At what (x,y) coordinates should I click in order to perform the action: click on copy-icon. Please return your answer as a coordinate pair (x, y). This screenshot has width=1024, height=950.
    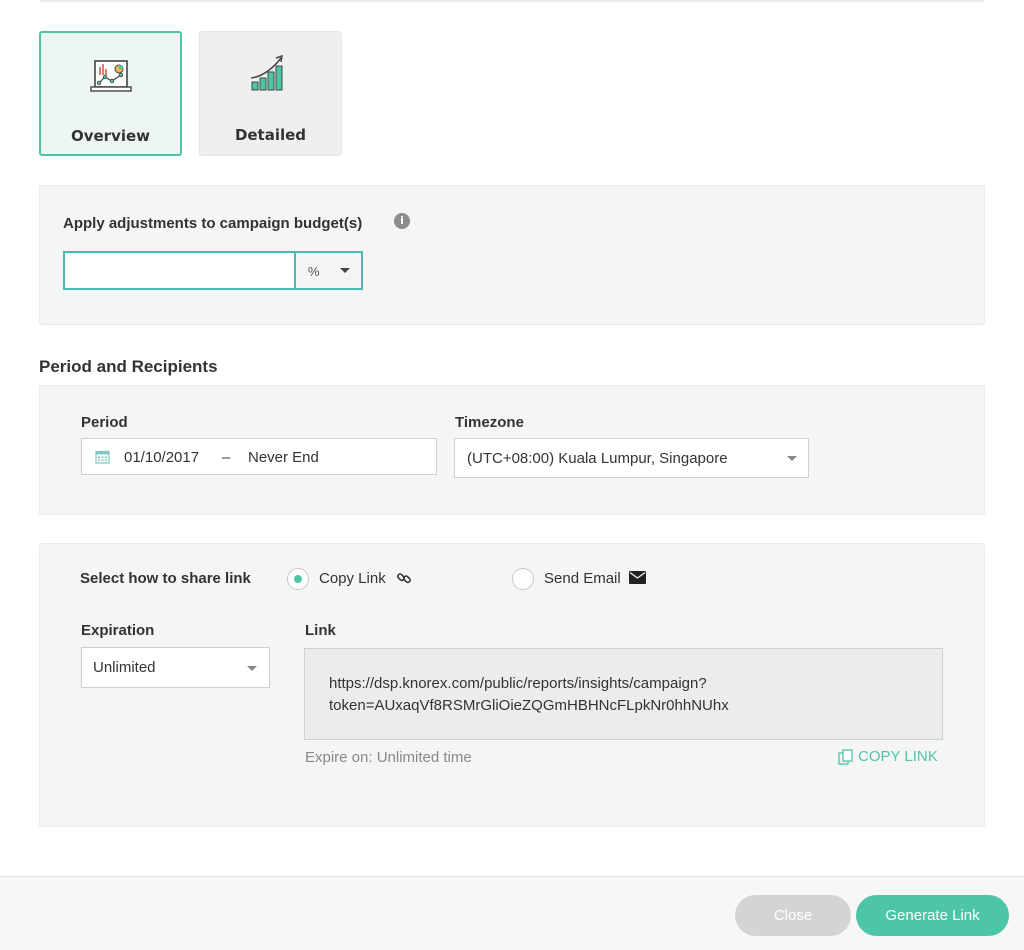
    Looking at the image, I should click on (846, 756).